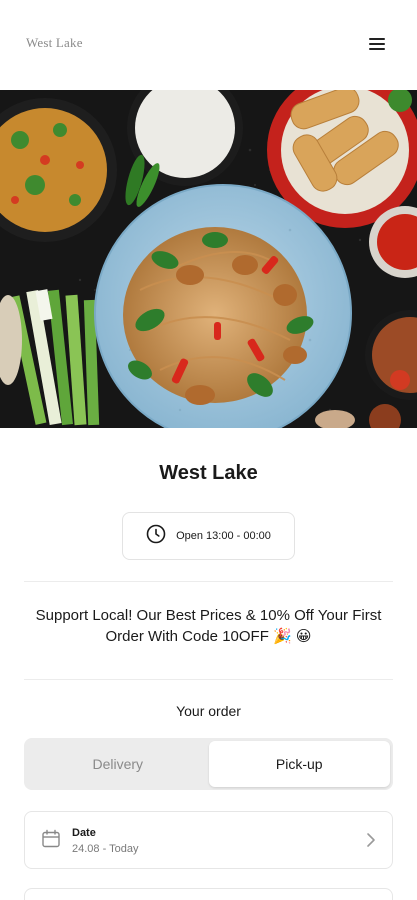  Describe the element at coordinates (118, 764) in the screenshot. I see `delivery-option: Delivery` at that location.